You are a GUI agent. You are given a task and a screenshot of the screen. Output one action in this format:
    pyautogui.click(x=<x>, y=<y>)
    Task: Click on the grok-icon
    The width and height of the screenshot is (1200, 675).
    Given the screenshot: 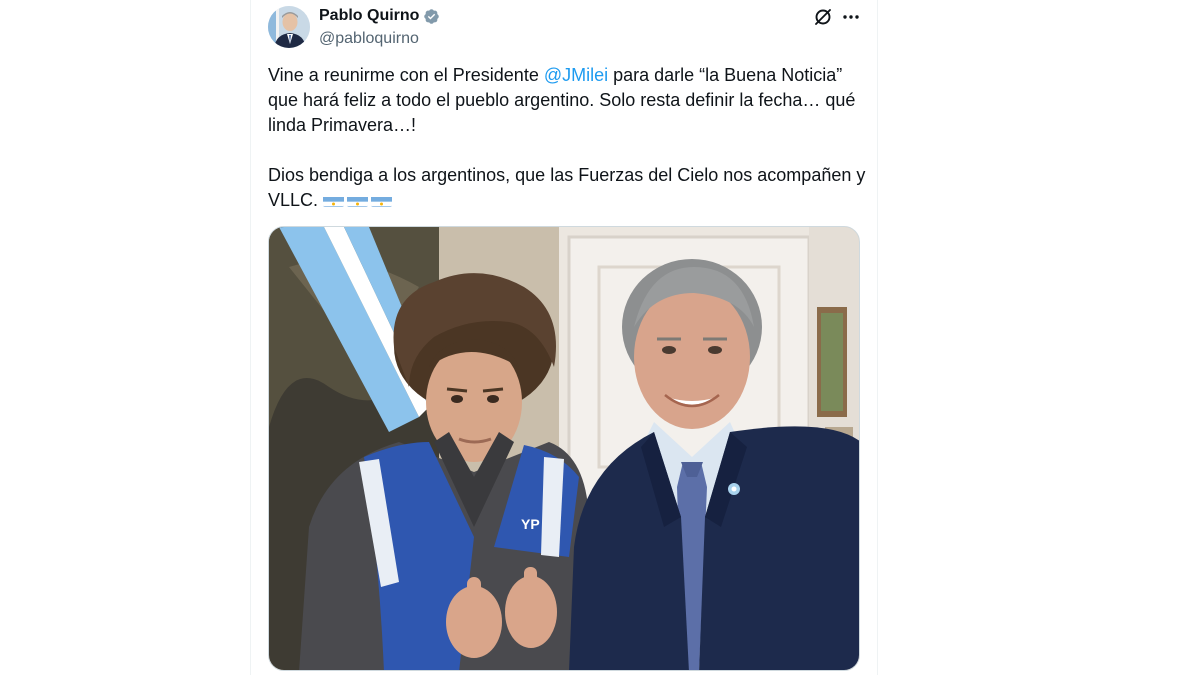 What is the action you would take?
    pyautogui.click(x=823, y=17)
    